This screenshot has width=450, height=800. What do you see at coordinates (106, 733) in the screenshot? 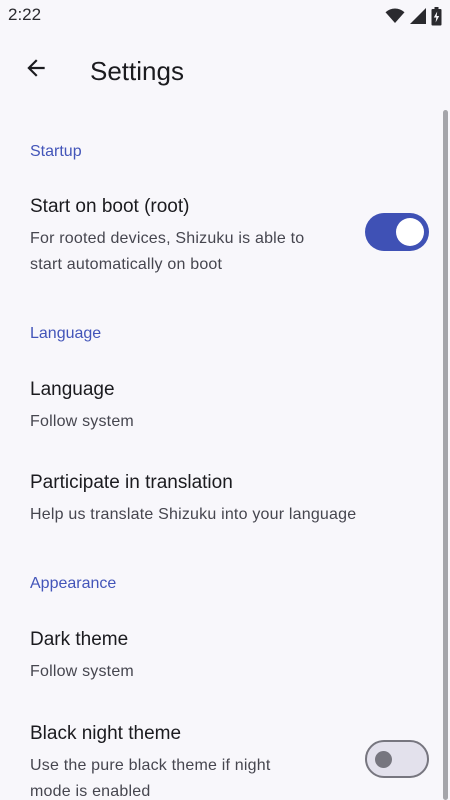
I see `pref-title: Black night theme` at bounding box center [106, 733].